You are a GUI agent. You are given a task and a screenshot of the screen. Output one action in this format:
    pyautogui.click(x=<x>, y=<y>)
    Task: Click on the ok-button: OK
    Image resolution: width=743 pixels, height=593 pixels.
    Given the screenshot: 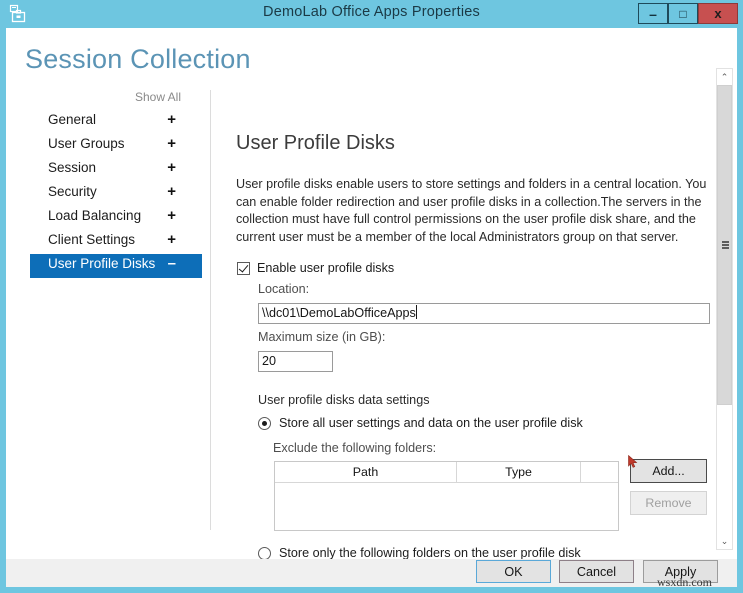 What is the action you would take?
    pyautogui.click(x=513, y=571)
    